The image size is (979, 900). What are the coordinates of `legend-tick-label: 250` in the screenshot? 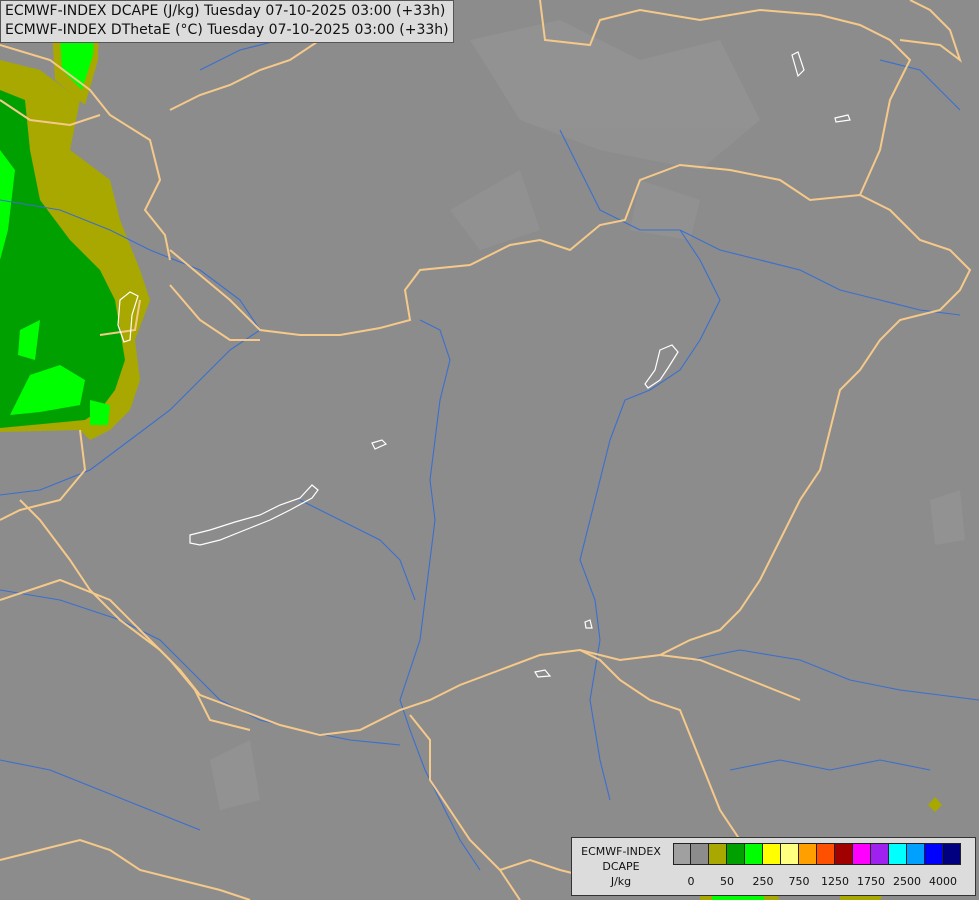 It's located at (763, 881).